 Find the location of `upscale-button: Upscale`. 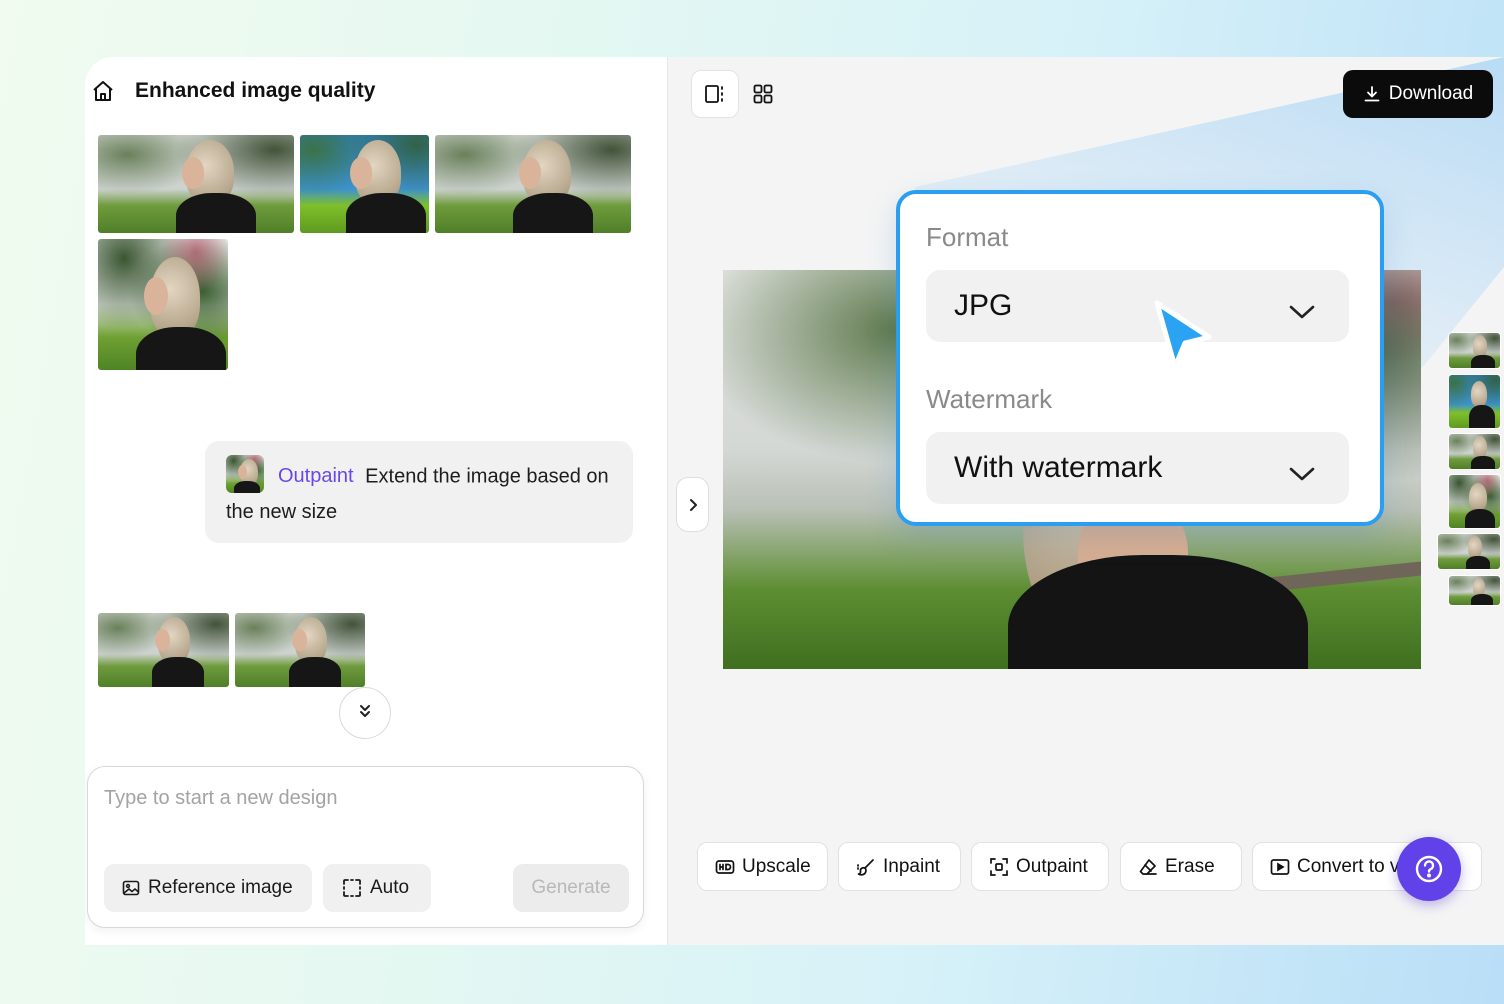

upscale-button: Upscale is located at coordinates (762, 866).